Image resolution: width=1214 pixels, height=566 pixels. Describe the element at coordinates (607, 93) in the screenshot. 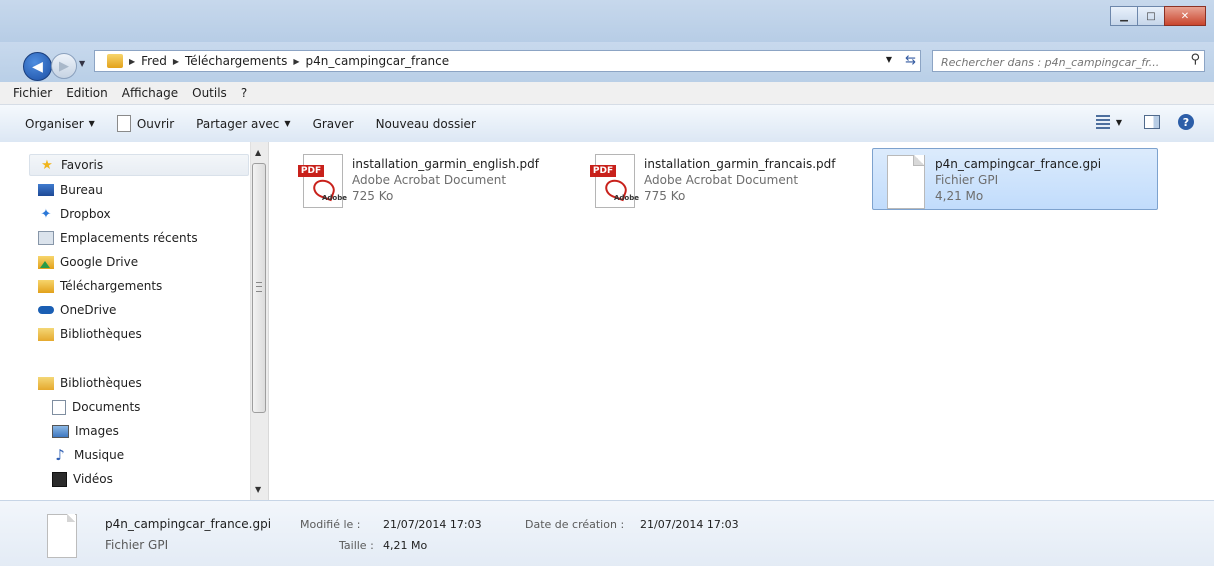

I see `menu-bar: Fichier Edition Affichage Outils ?` at that location.